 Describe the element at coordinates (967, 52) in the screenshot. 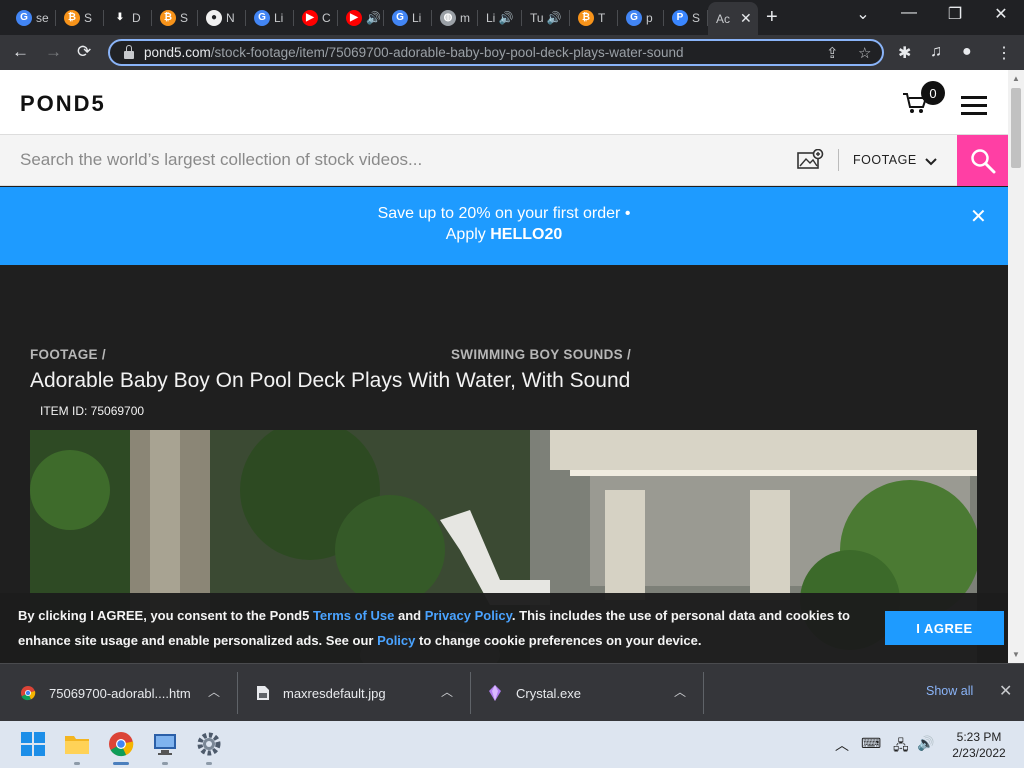

I see `profile-icon: ●` at that location.